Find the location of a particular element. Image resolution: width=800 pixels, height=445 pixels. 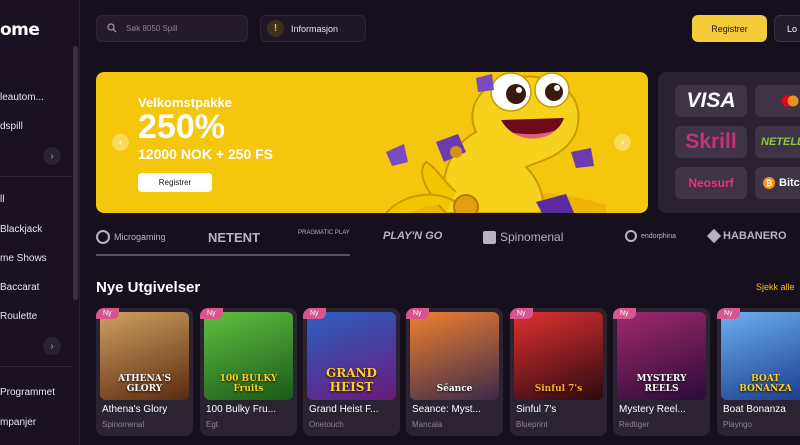

thumbnail-title: 100 BULKY Fruits is located at coordinates (248, 384).